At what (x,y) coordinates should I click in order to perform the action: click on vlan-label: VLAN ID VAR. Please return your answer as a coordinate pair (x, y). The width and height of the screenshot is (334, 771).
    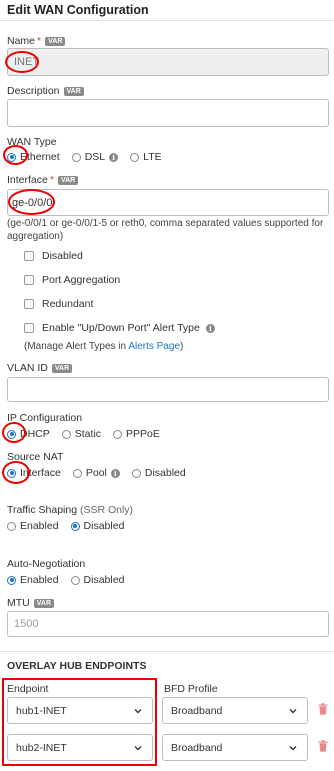
    Looking at the image, I should click on (40, 368).